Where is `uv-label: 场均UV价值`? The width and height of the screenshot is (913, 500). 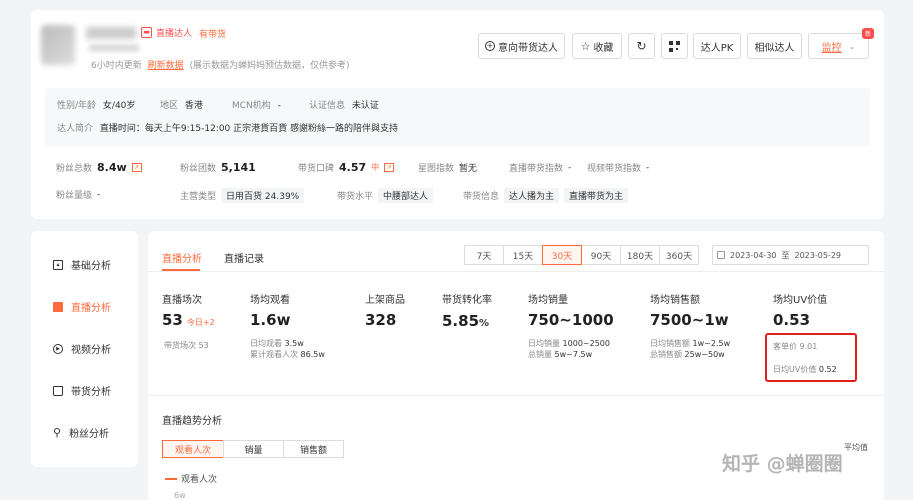
uv-label: 场均UV价值 is located at coordinates (800, 300).